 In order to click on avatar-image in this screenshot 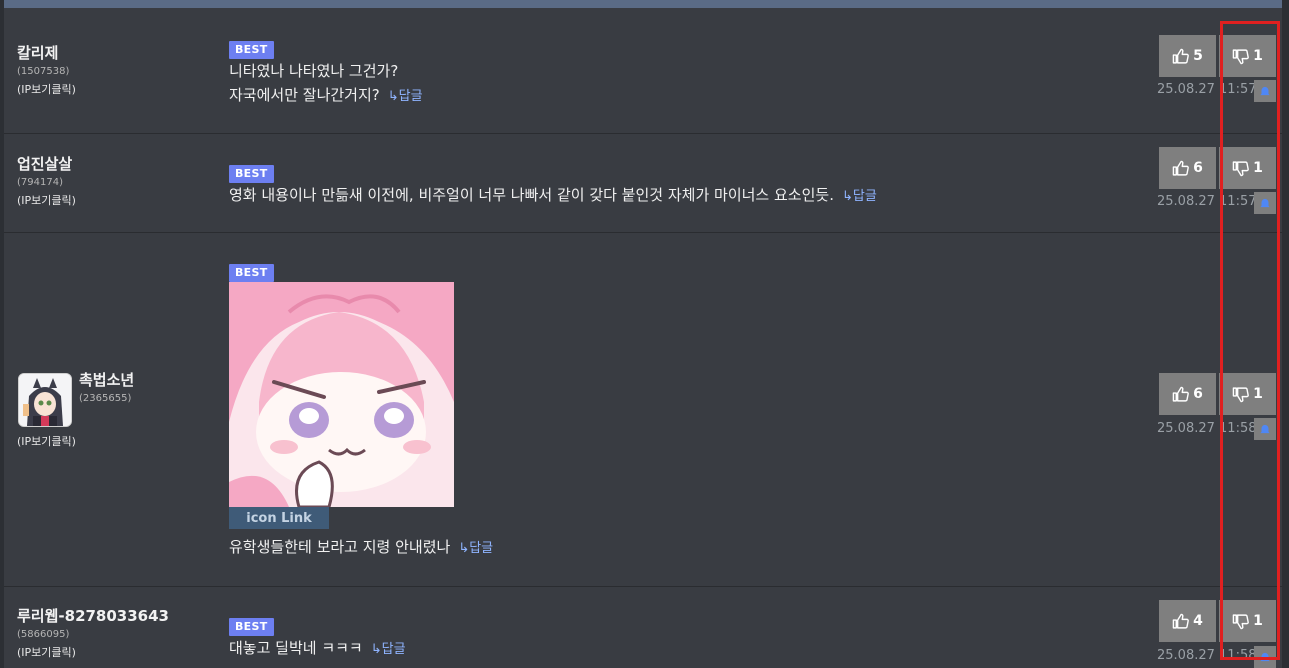, I will do `click(45, 400)`.